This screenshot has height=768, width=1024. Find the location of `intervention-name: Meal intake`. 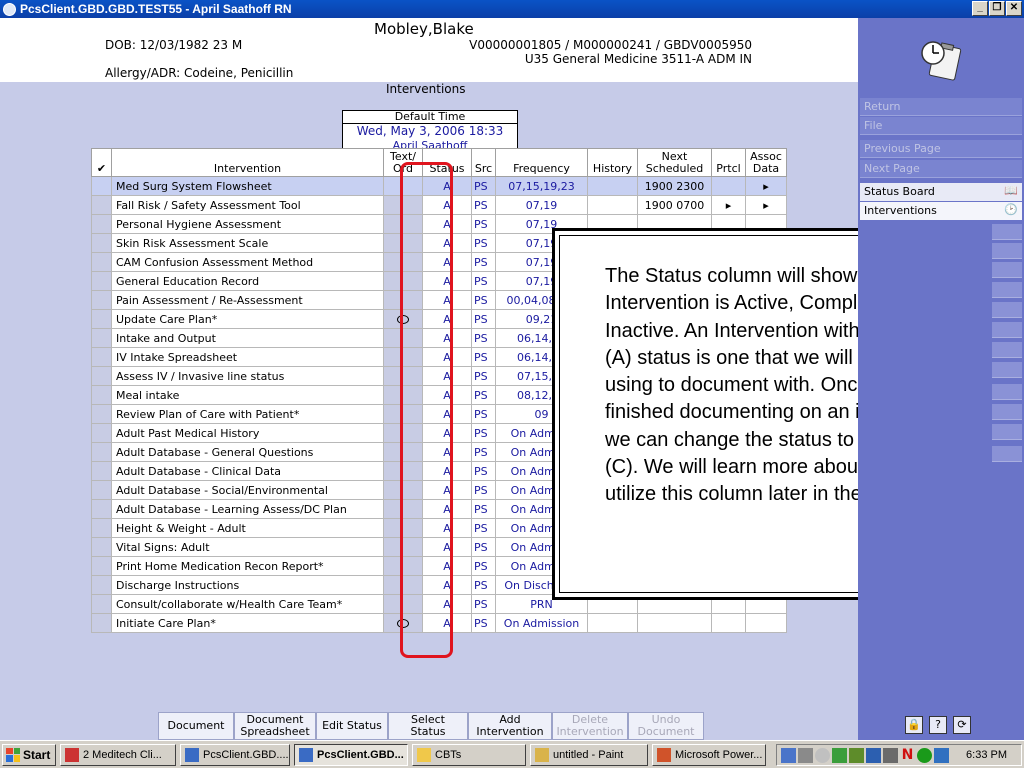

intervention-name: Meal intake is located at coordinates (247, 395).